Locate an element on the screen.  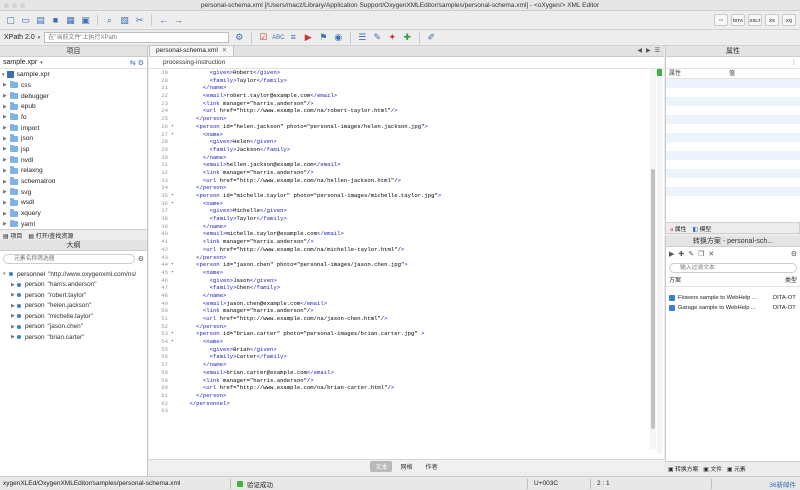
outline-item: ▾ personnel "http://www.oxygenxml.com/ns/ is located at coordinates (75, 274).